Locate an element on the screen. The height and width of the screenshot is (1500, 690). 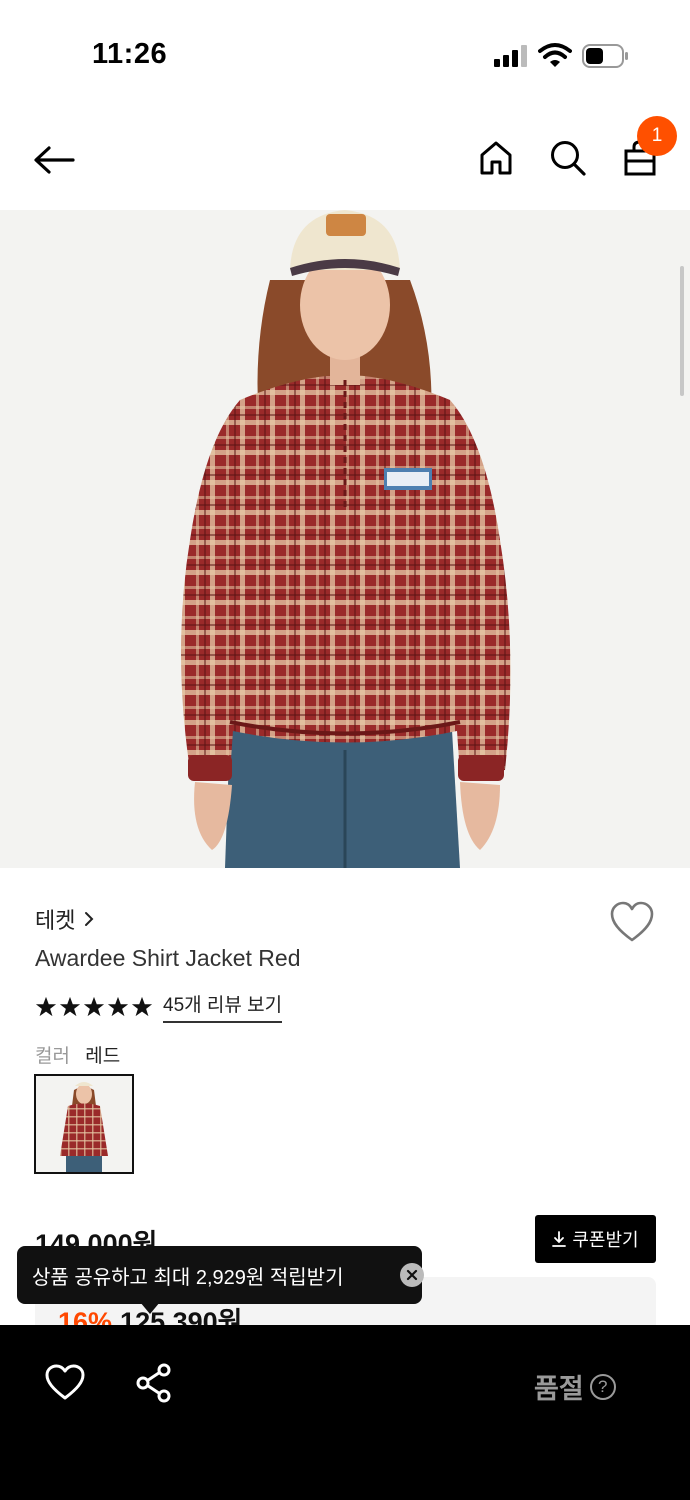
home-icon is located at coordinates (496, 158).